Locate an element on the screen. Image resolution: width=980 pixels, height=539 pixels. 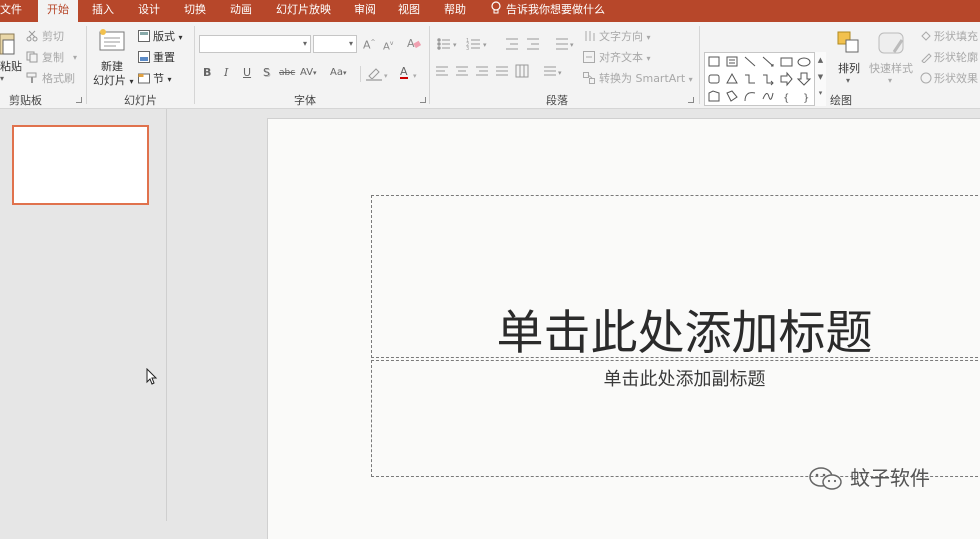
paste-dropdown-caret: ▾ is located at coordinates (2, 79).